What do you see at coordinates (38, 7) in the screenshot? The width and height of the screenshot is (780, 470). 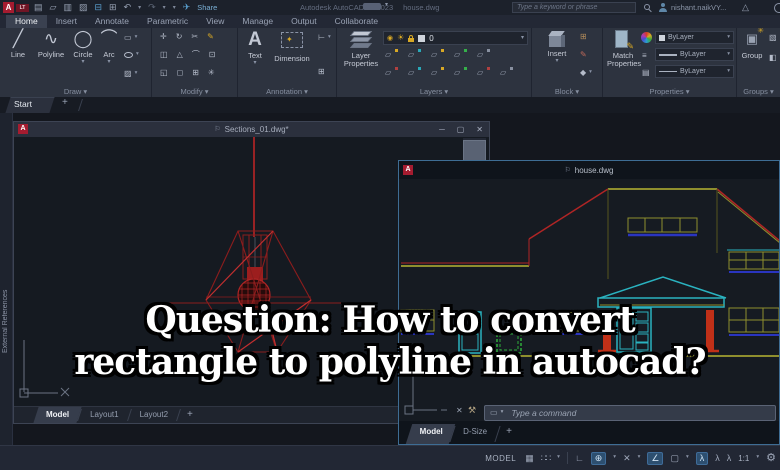 I see `new-file-icon: ▤` at bounding box center [38, 7].